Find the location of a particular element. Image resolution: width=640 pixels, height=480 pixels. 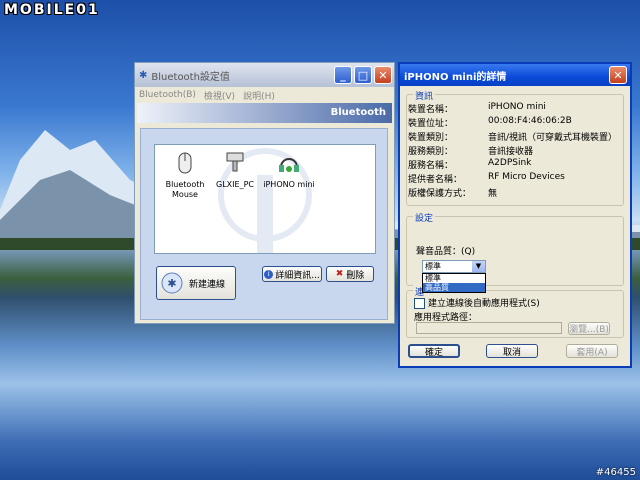

headphones-icon is located at coordinates (289, 165).